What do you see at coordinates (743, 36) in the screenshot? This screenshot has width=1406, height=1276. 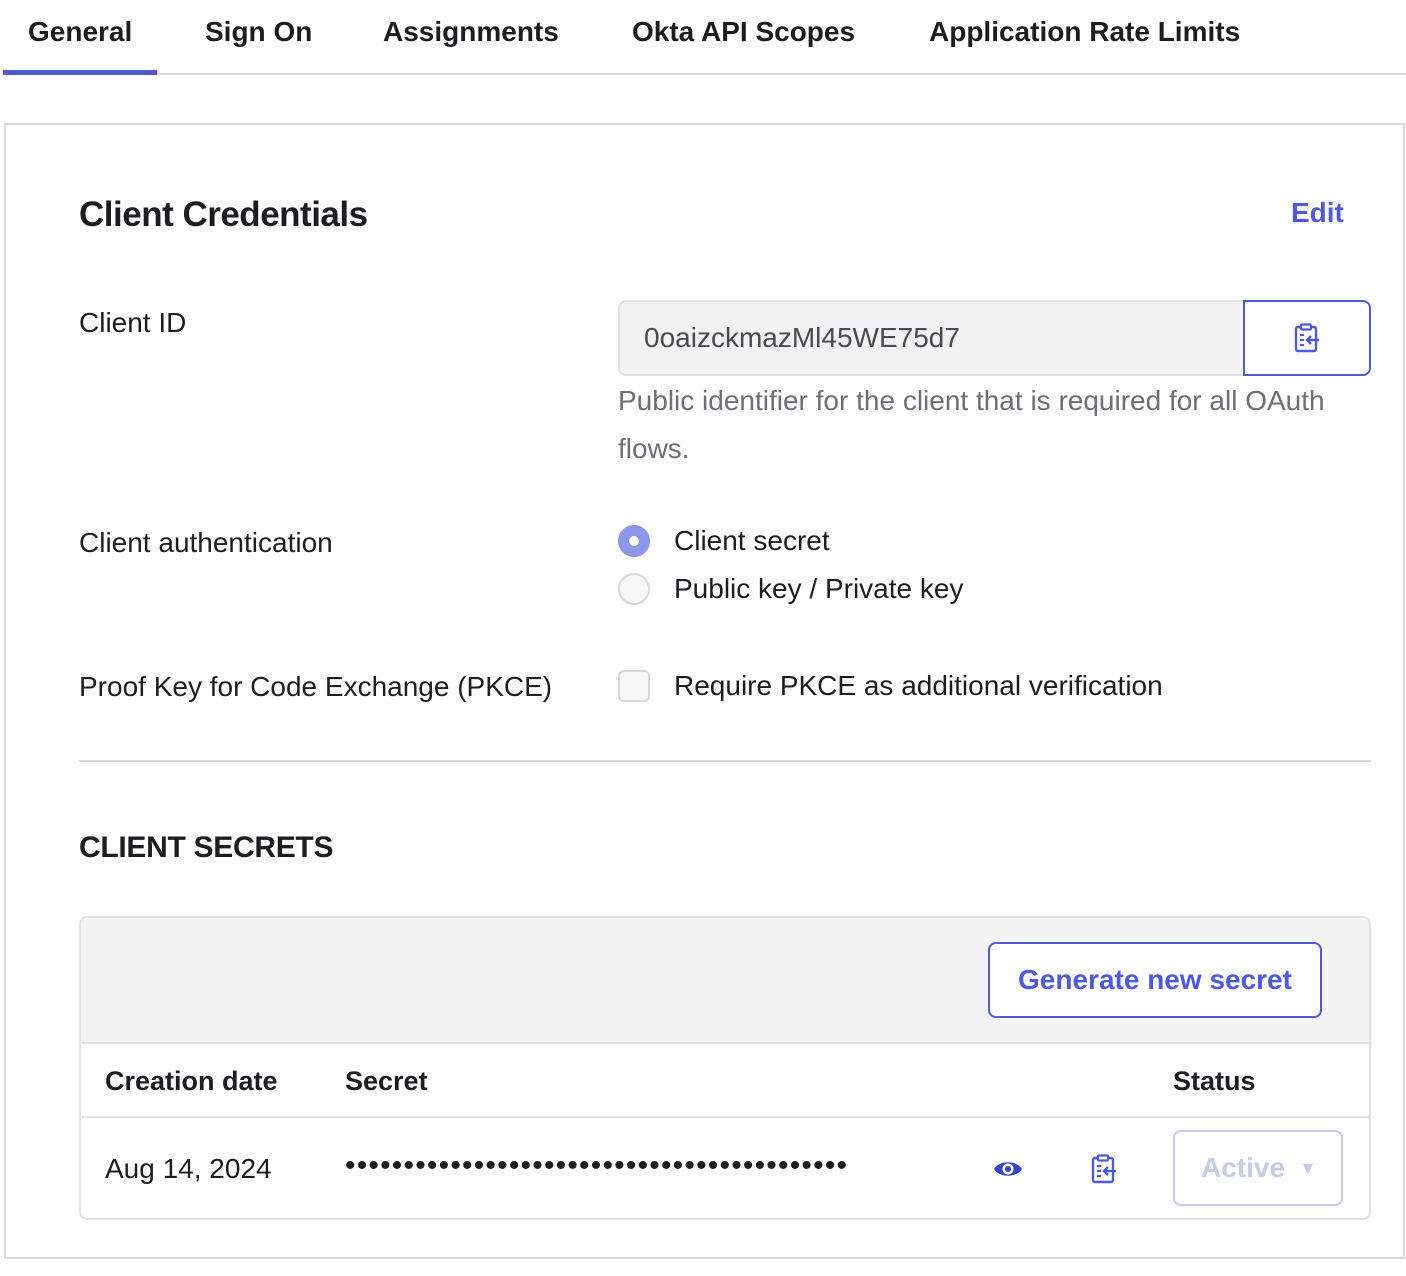 I see `tab-okta-api-scopes: Okta API Scopes` at bounding box center [743, 36].